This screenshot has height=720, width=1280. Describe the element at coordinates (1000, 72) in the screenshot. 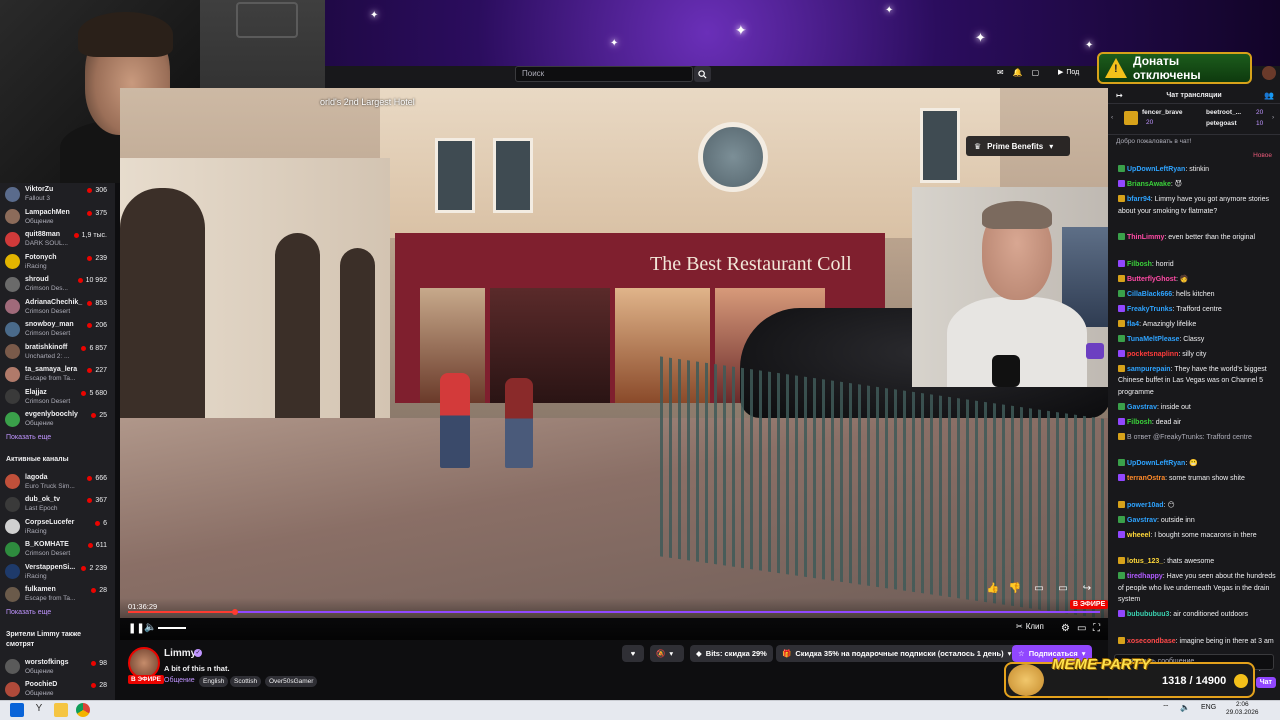

I see `inbox-icon: ✉` at that location.